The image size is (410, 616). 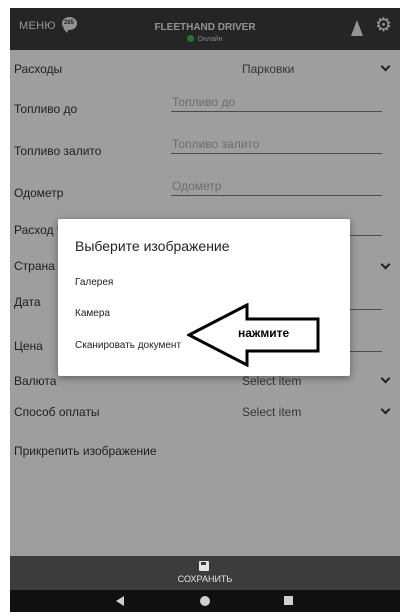 What do you see at coordinates (204, 566) in the screenshot?
I see `save-icon` at bounding box center [204, 566].